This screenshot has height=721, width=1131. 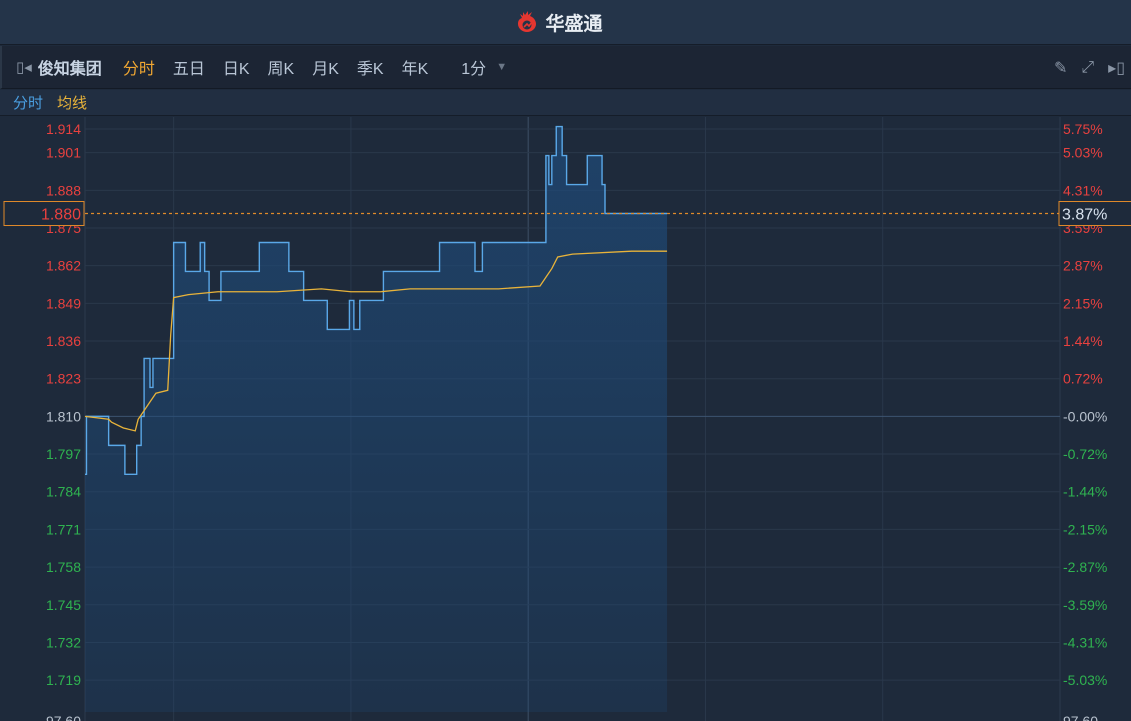 I want to click on left-tick-label: 1.901, so click(x=63, y=153).